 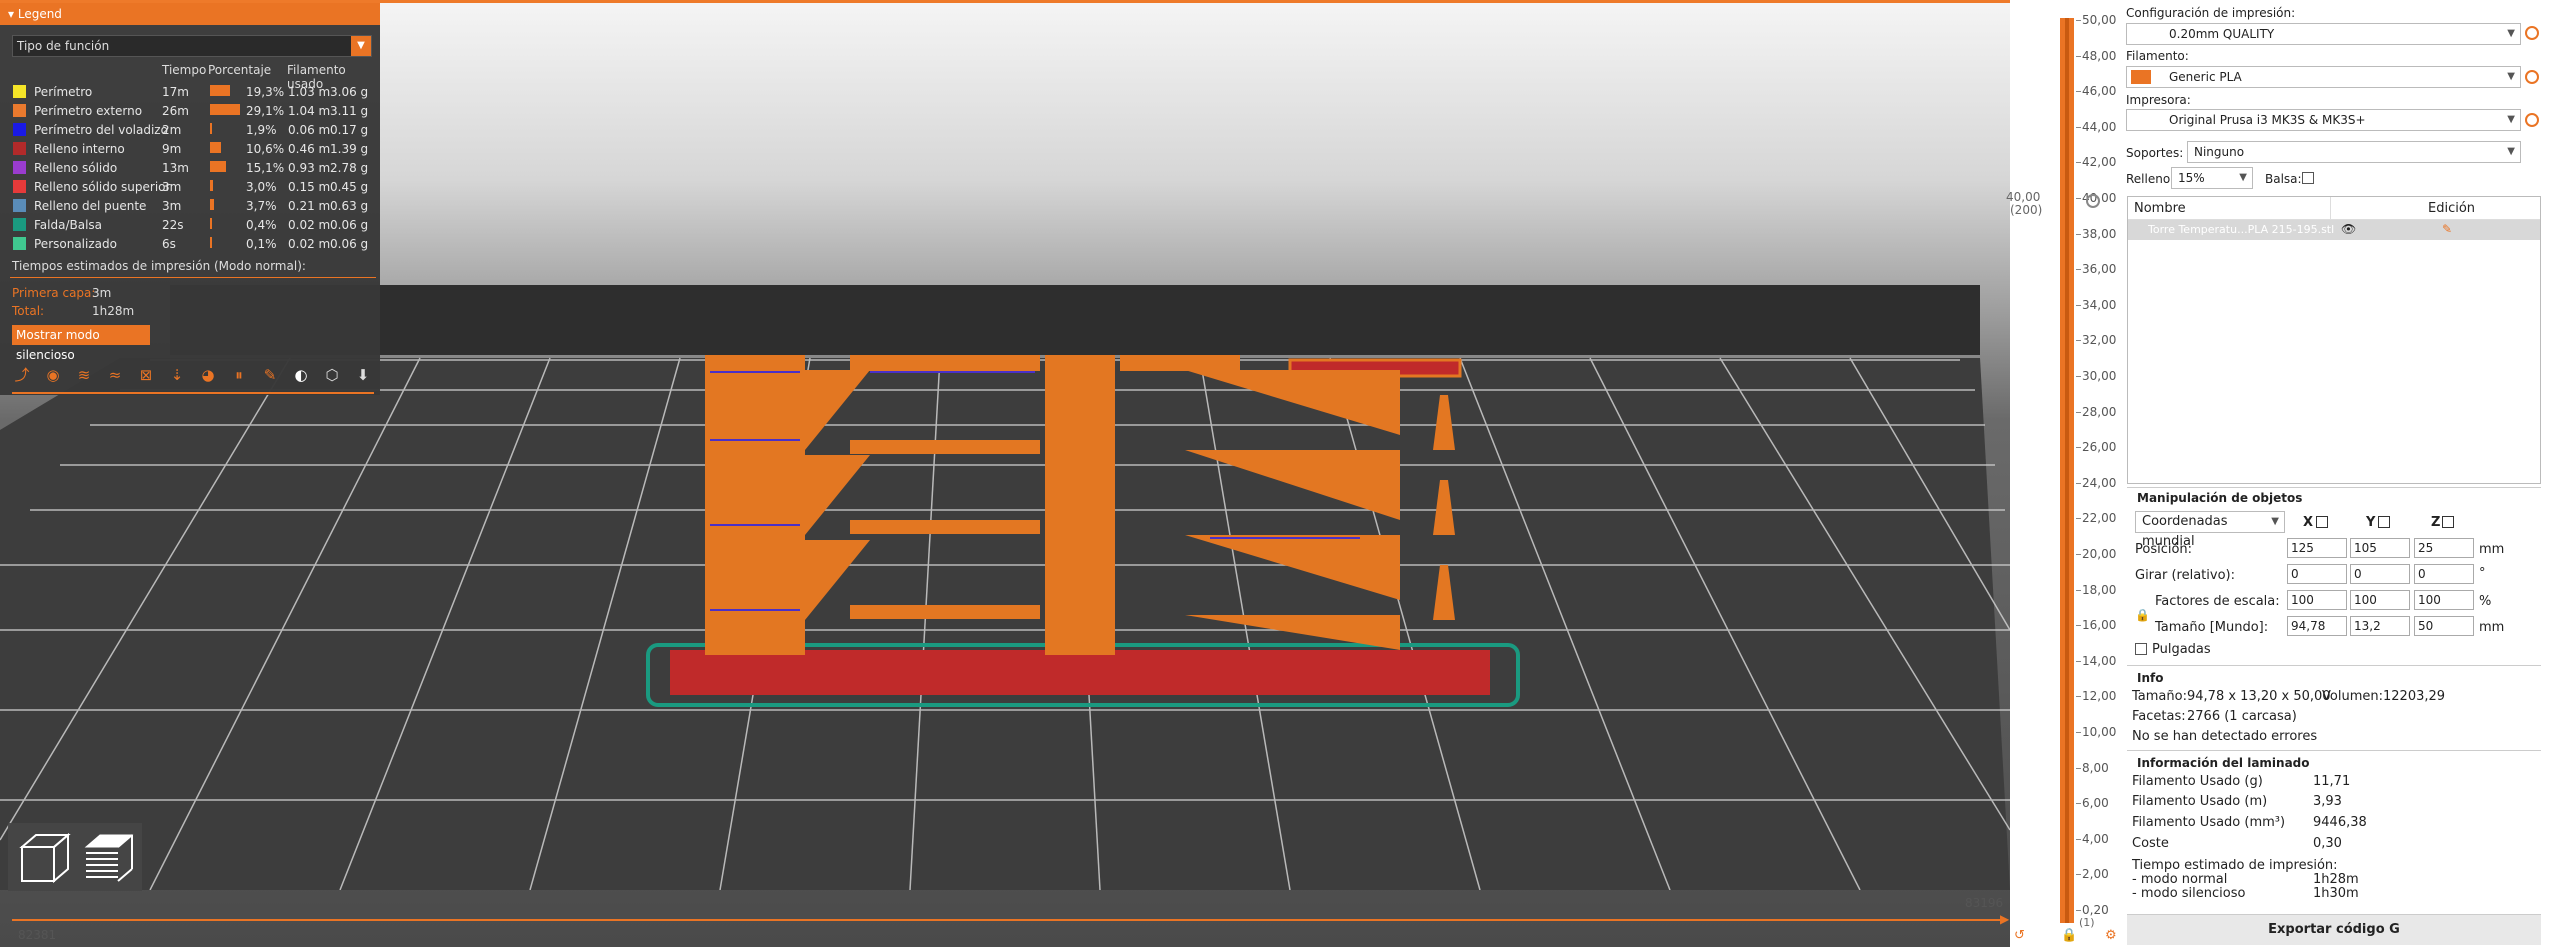 I want to click on preview-layers-icon, so click(x=107, y=858).